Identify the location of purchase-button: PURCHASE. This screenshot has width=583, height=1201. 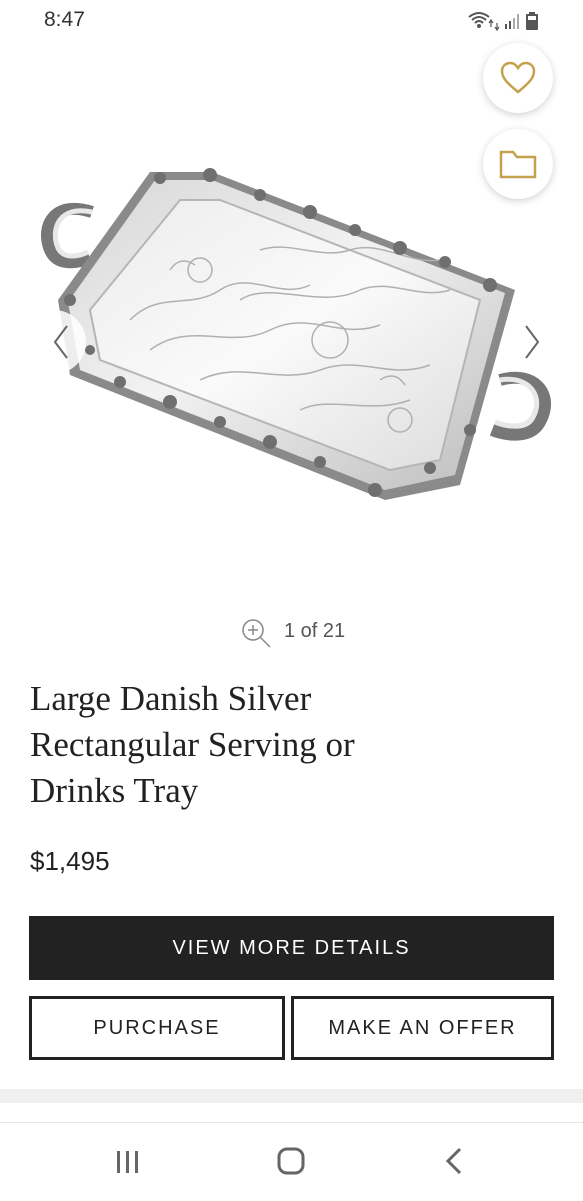
(157, 1028).